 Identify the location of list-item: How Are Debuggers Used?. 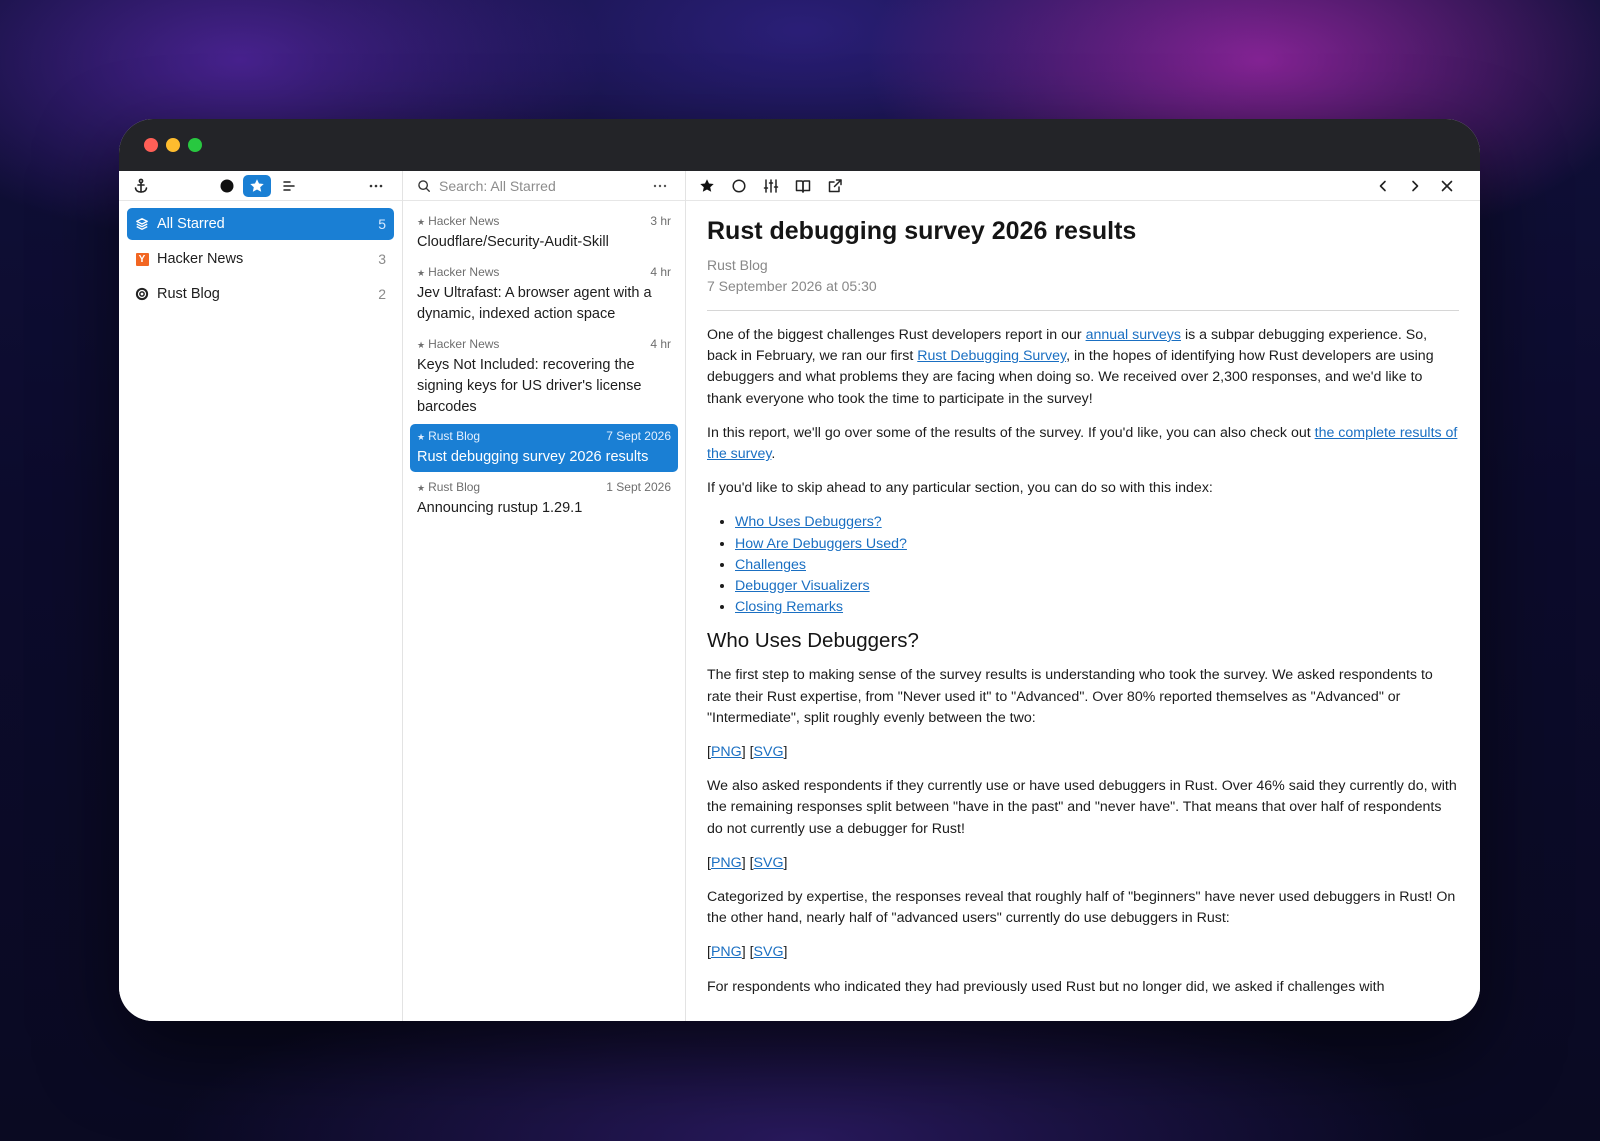
(1097, 544).